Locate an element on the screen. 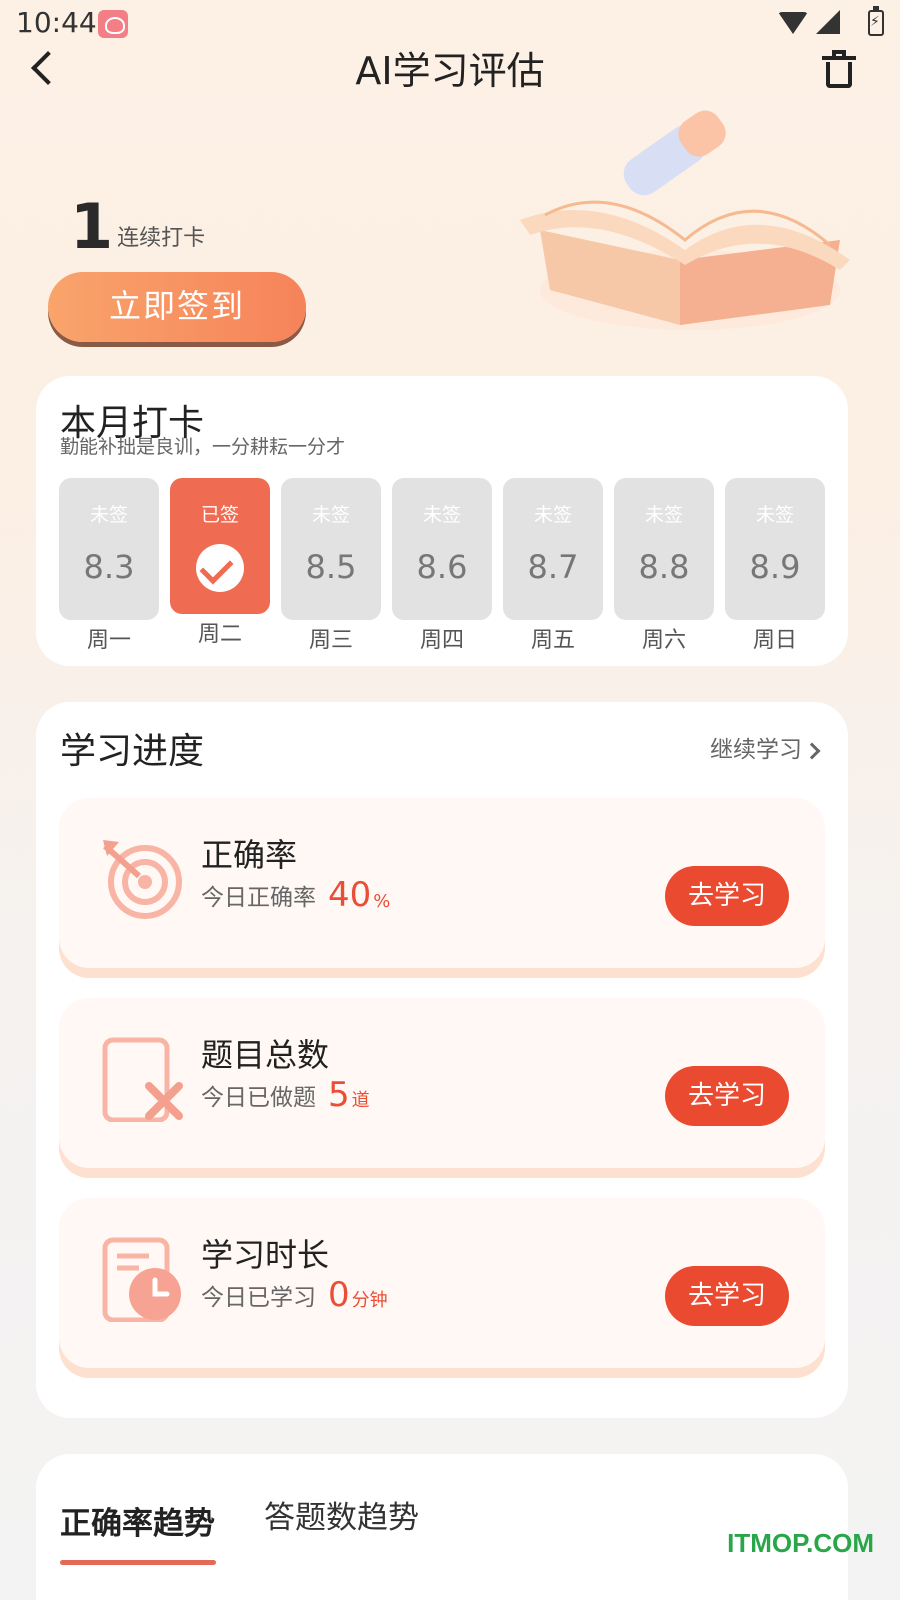  progress-title: 学习进度 is located at coordinates (132, 751).